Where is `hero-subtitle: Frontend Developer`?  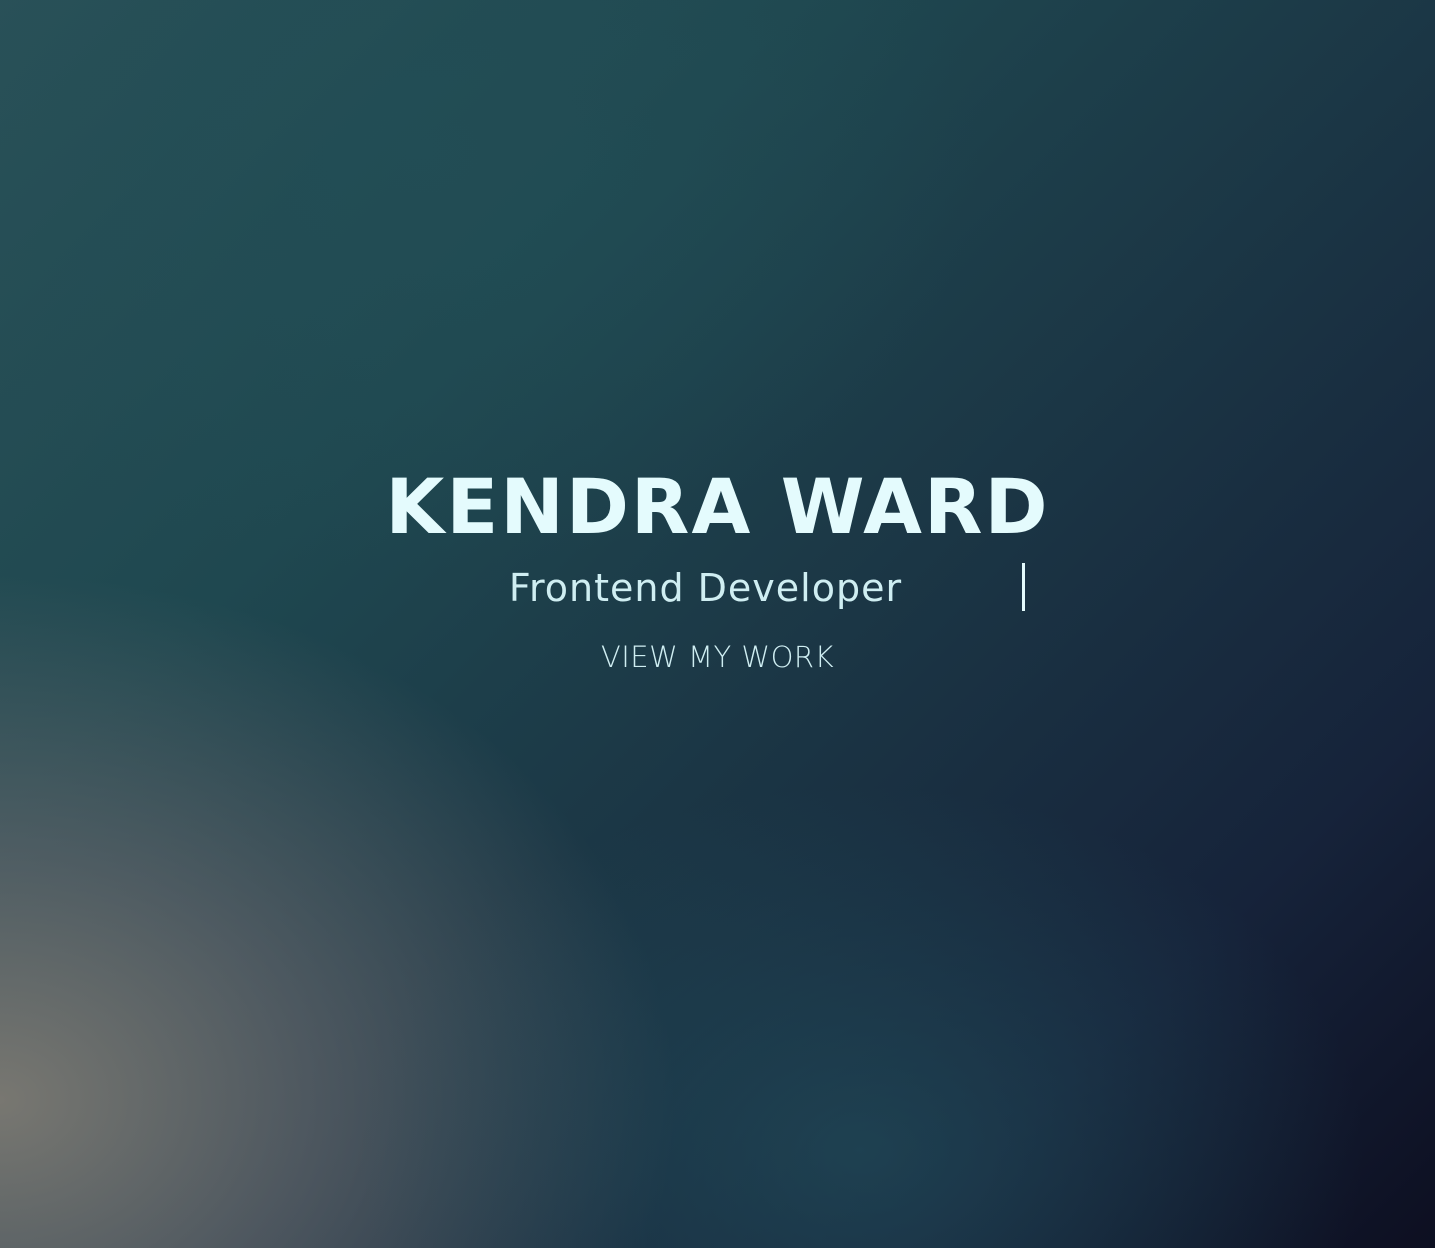 hero-subtitle: Frontend Developer is located at coordinates (717, 588).